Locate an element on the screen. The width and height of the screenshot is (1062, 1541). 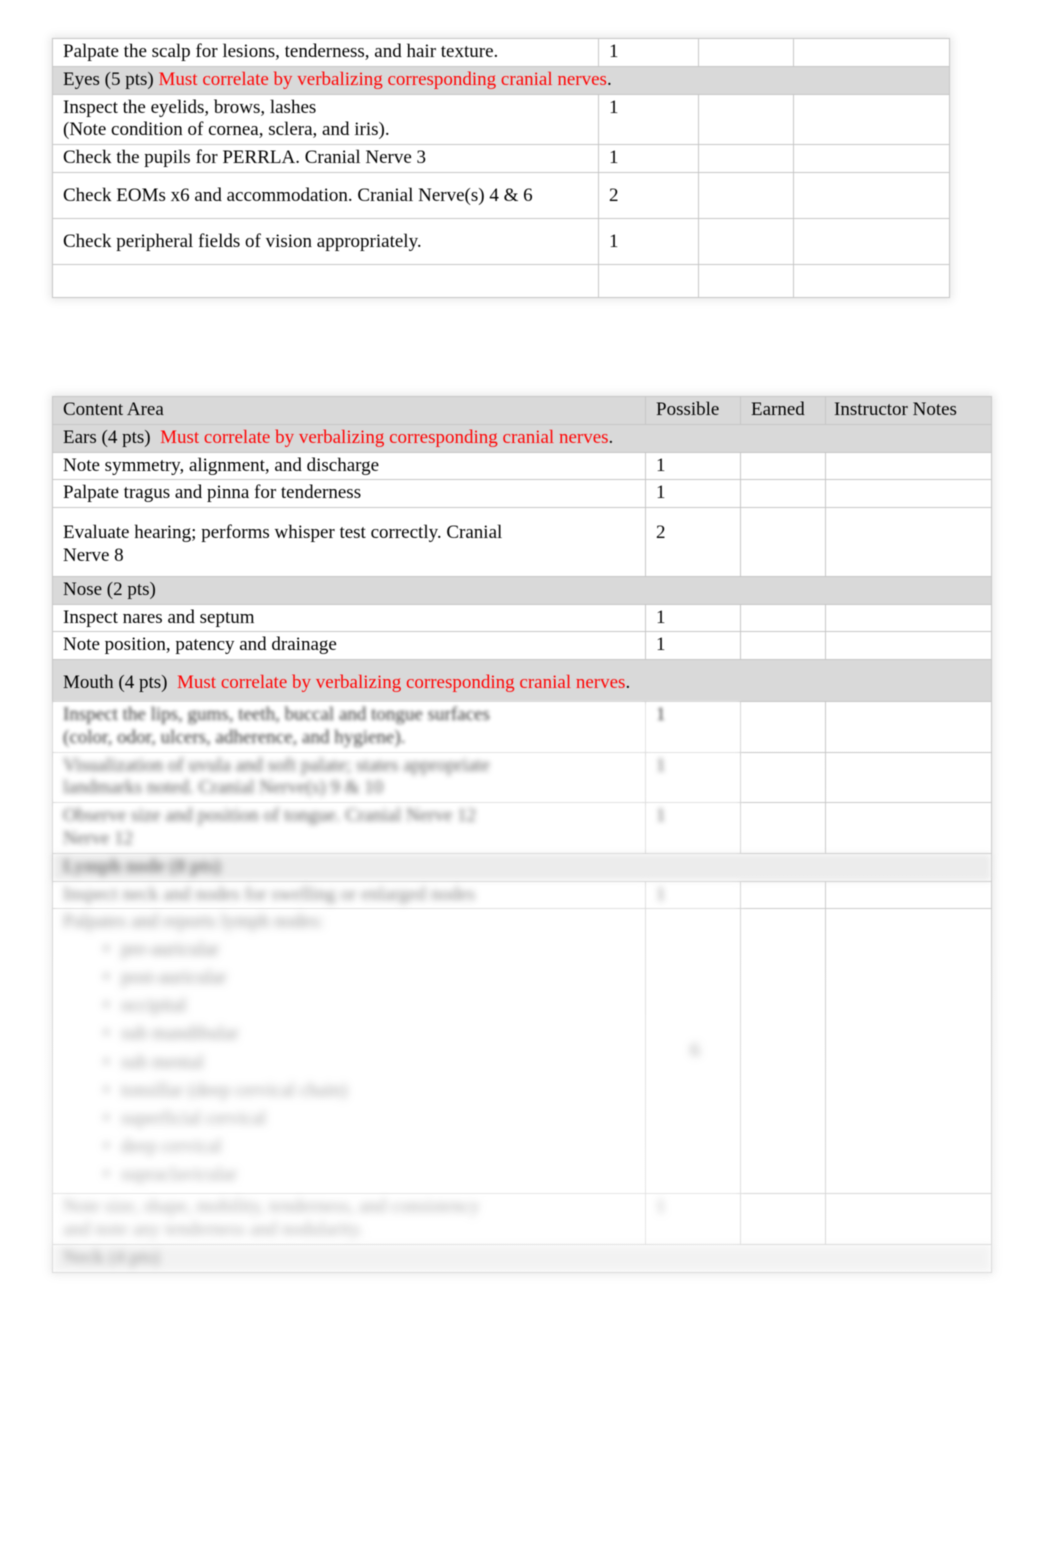
rubric-item-line-2: and note any tenderness and nodularity. is located at coordinates (213, 1229).